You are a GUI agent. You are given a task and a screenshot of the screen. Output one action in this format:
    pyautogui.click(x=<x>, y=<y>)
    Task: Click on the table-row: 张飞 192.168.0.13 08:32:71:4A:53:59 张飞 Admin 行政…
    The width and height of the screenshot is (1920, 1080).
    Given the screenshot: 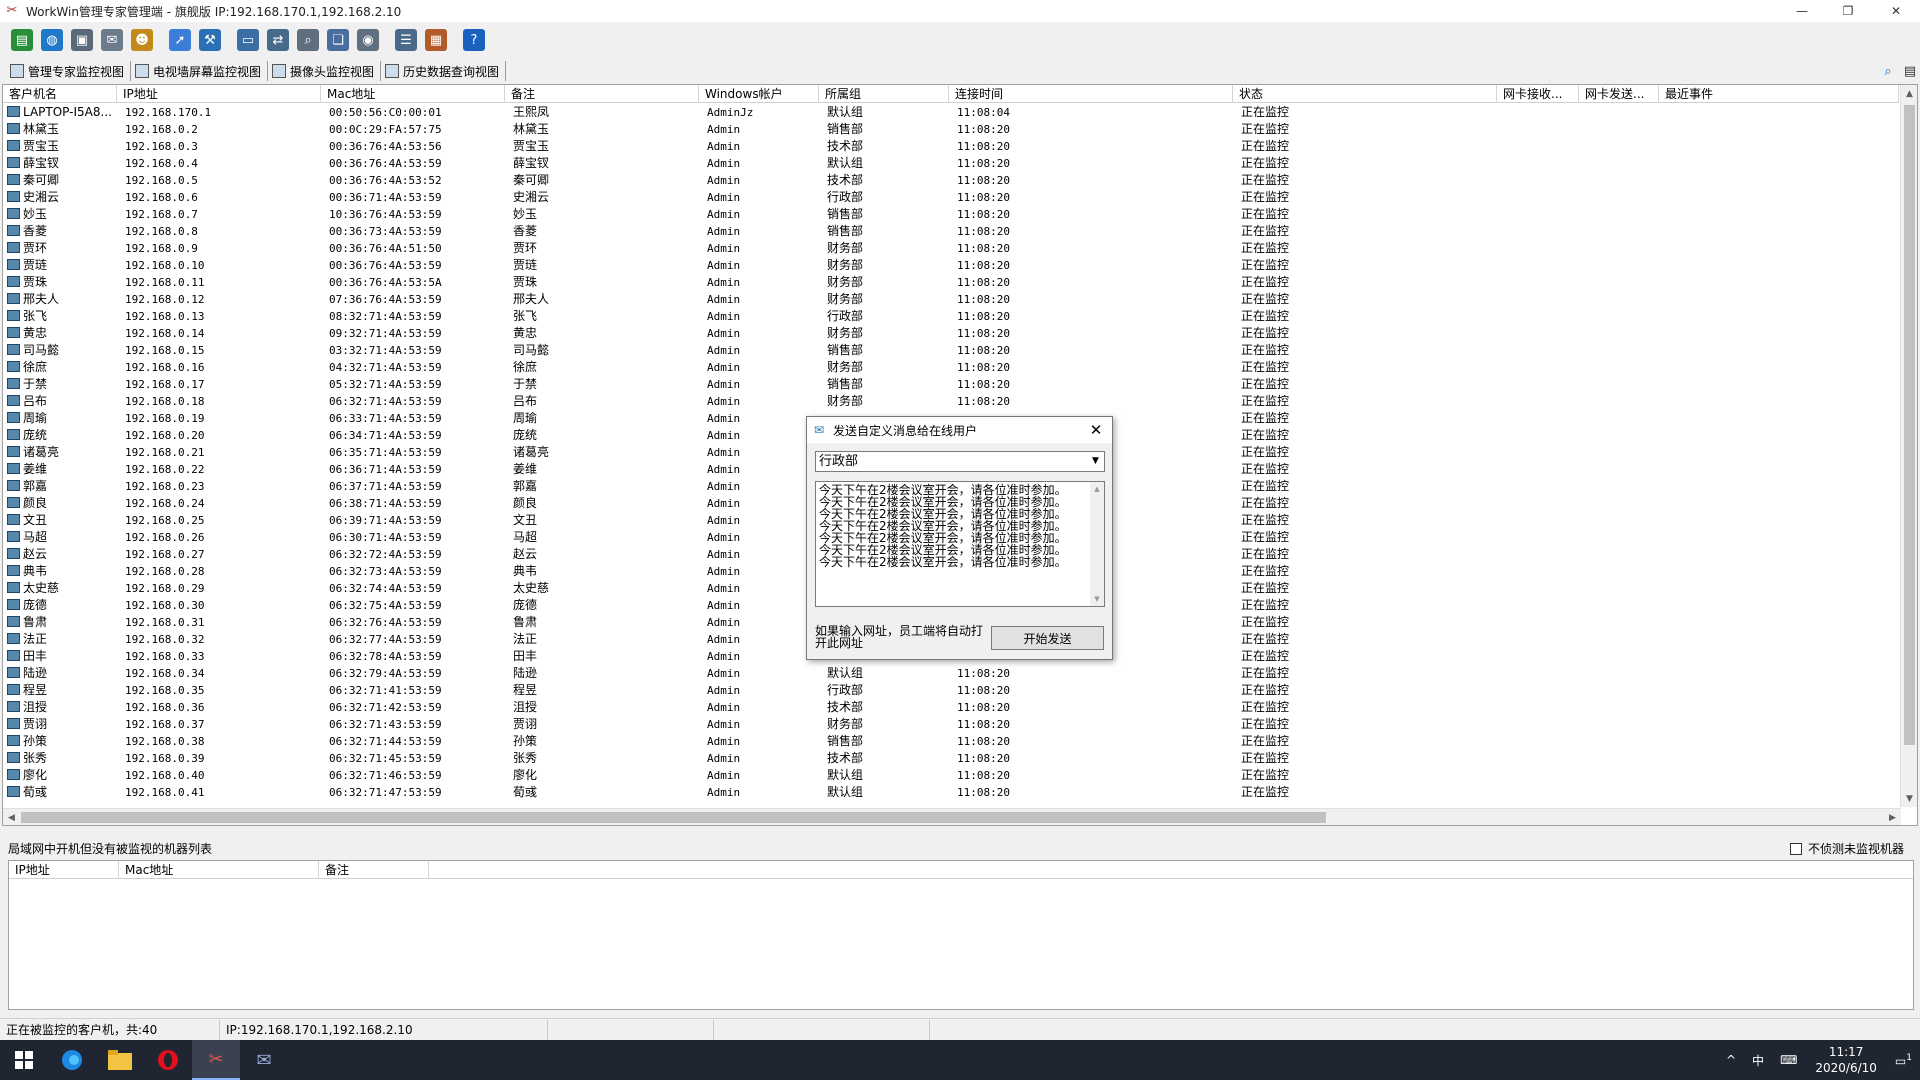 What is the action you would take?
    pyautogui.click(x=951, y=316)
    